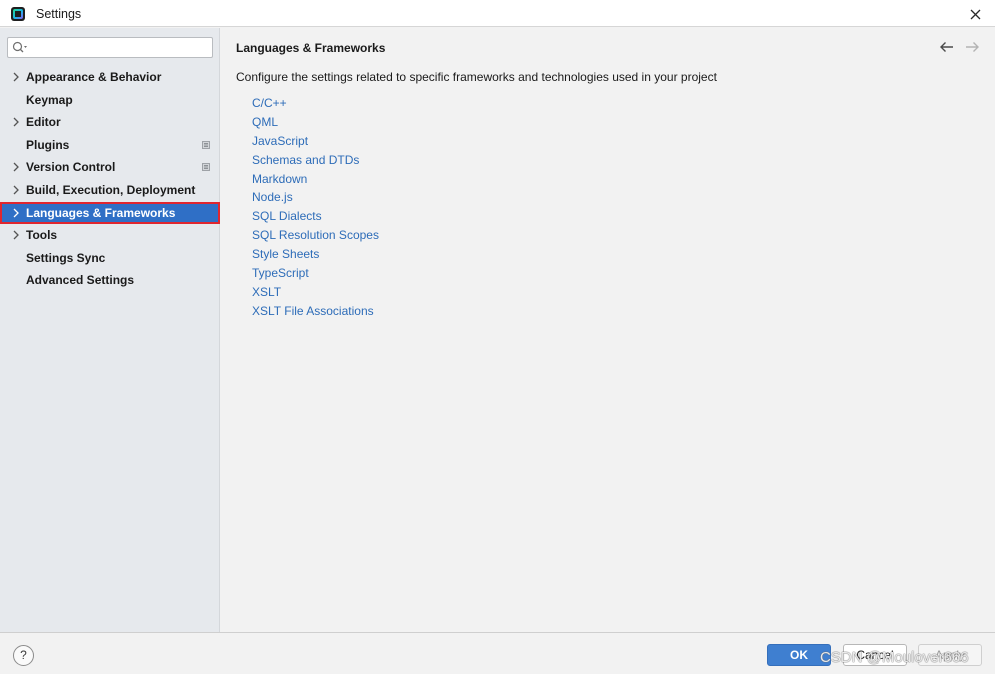 Image resolution: width=995 pixels, height=674 pixels. Describe the element at coordinates (315, 198) in the screenshot. I see `framework-link: Node.js` at that location.